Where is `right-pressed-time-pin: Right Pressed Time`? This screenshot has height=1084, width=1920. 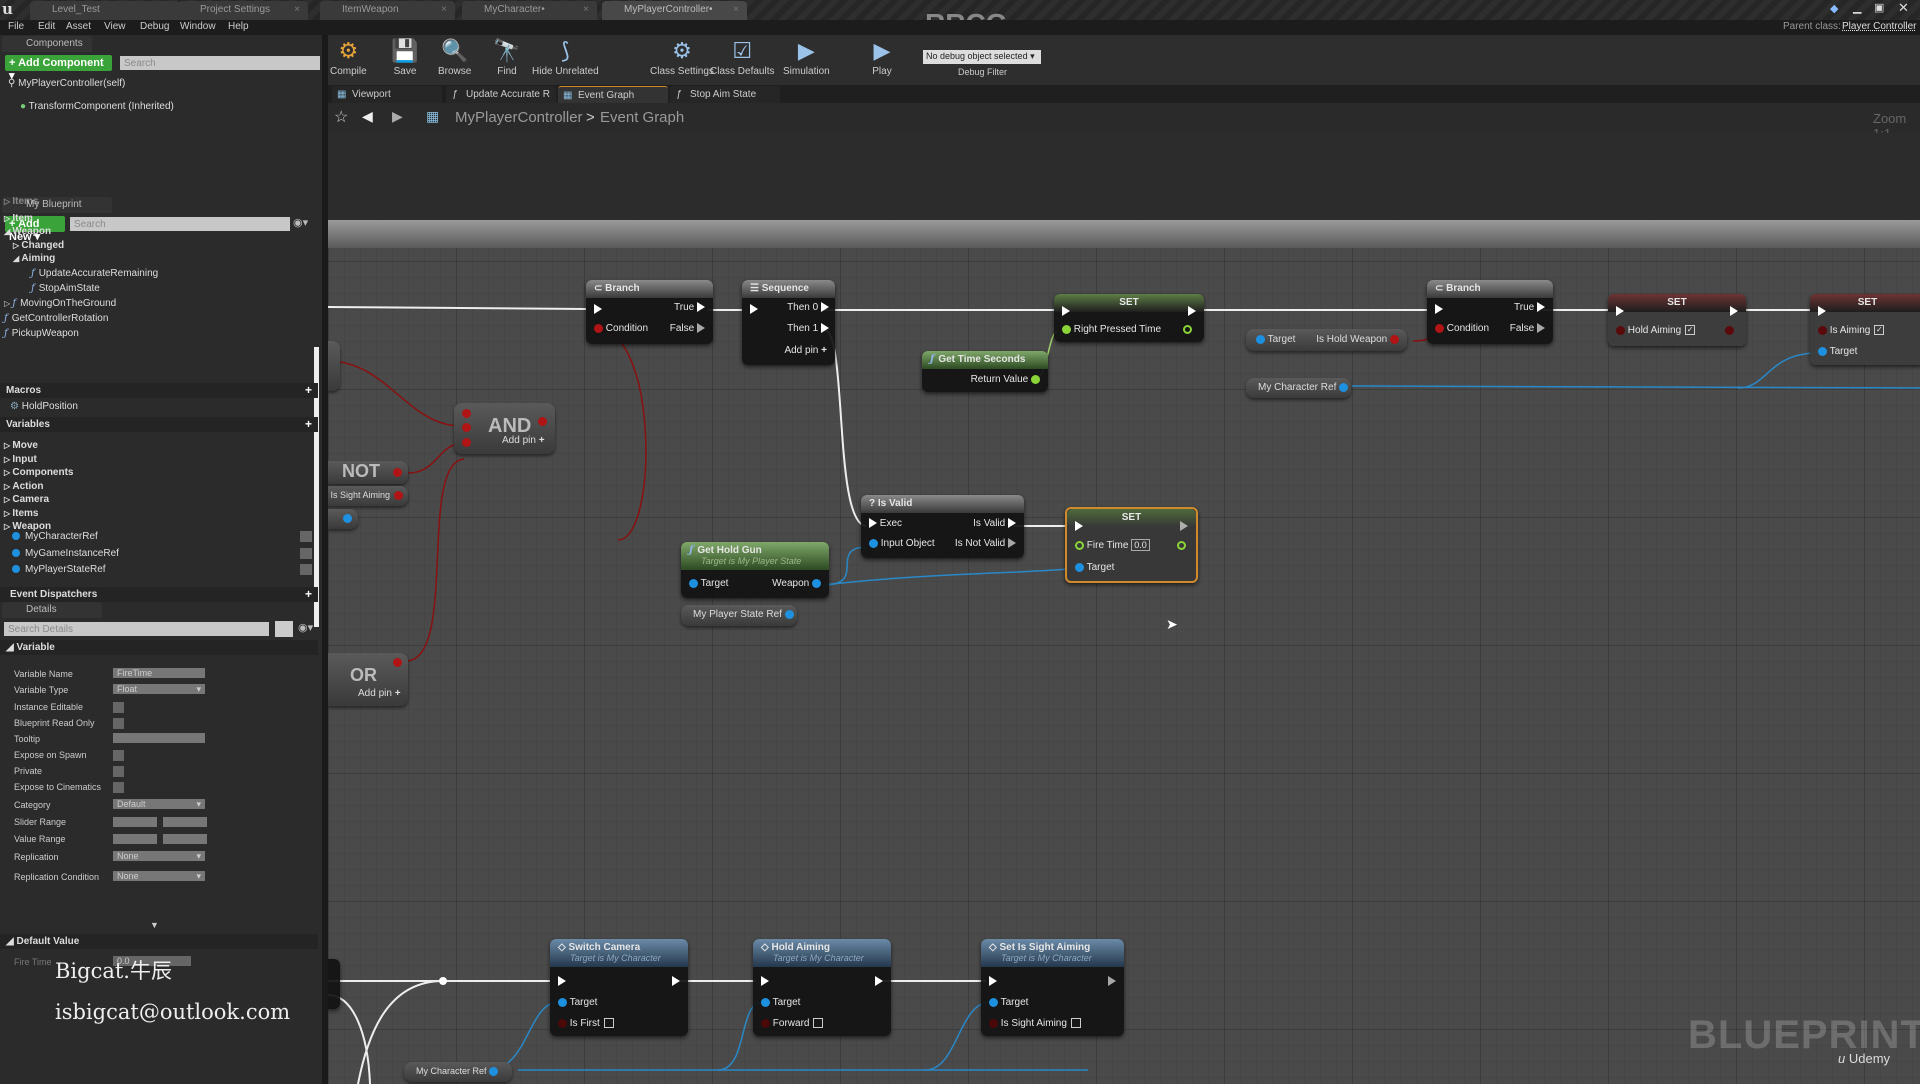 right-pressed-time-pin: Right Pressed Time is located at coordinates (1111, 329).